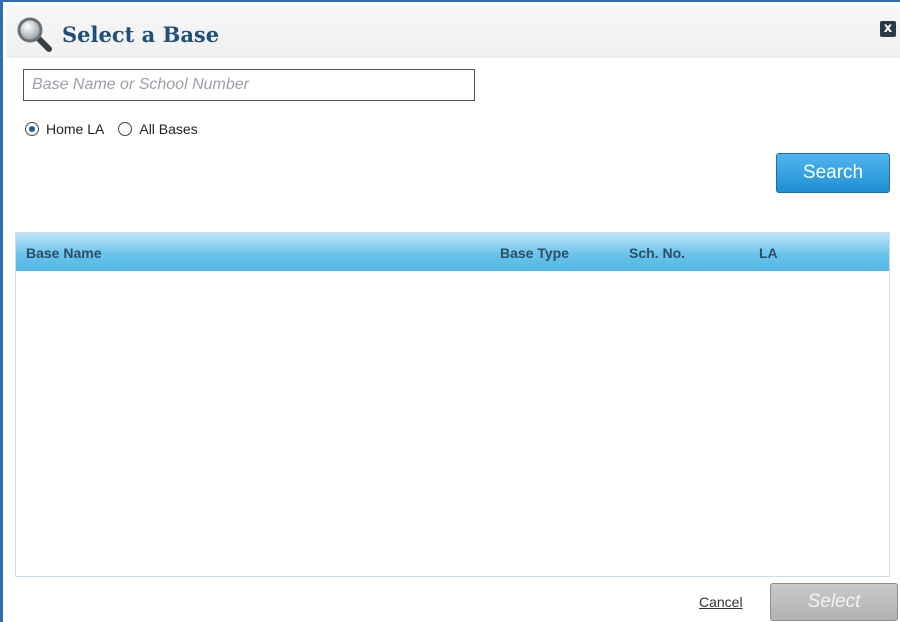 The height and width of the screenshot is (622, 900). Describe the element at coordinates (453, 31) in the screenshot. I see `dialog-titlebar: Select a Base x` at that location.